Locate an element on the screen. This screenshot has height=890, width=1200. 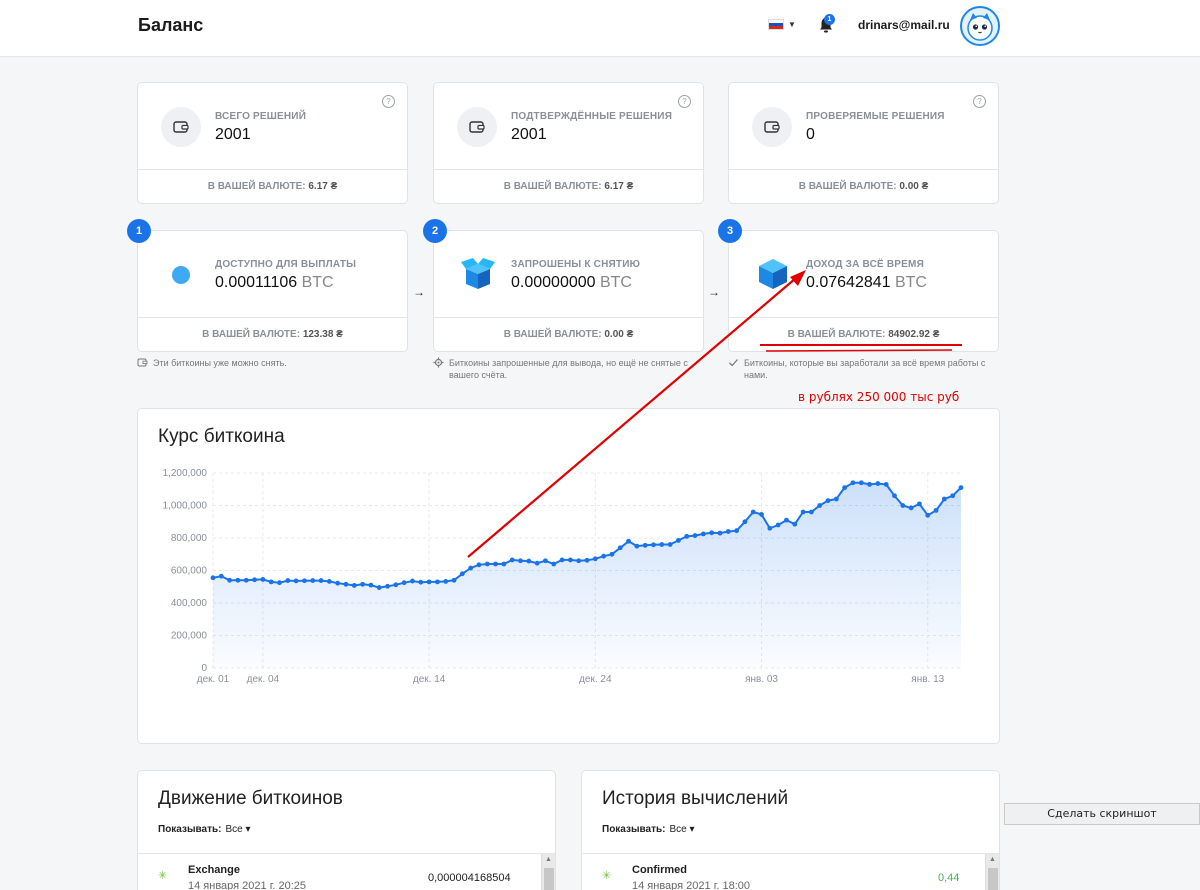
avatar is located at coordinates (980, 26).